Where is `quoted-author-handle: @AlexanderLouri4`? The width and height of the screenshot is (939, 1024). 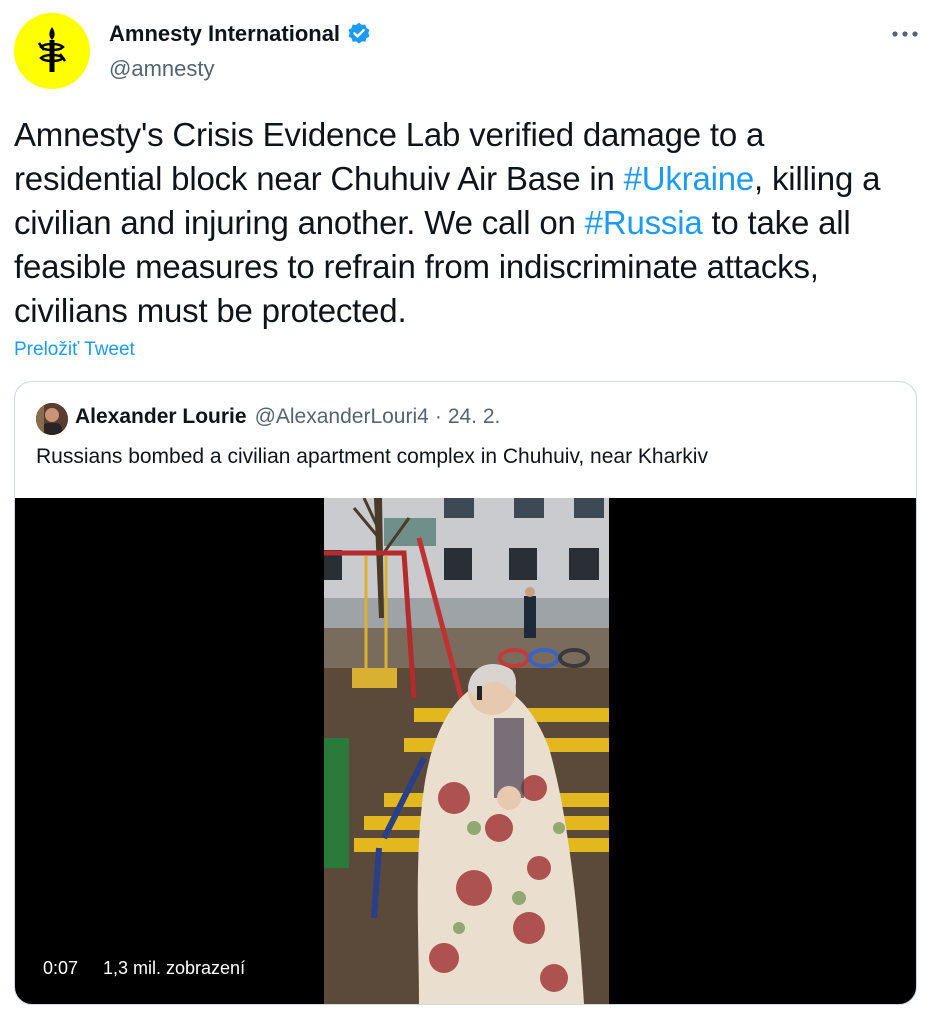 quoted-author-handle: @AlexanderLouri4 is located at coordinates (342, 417).